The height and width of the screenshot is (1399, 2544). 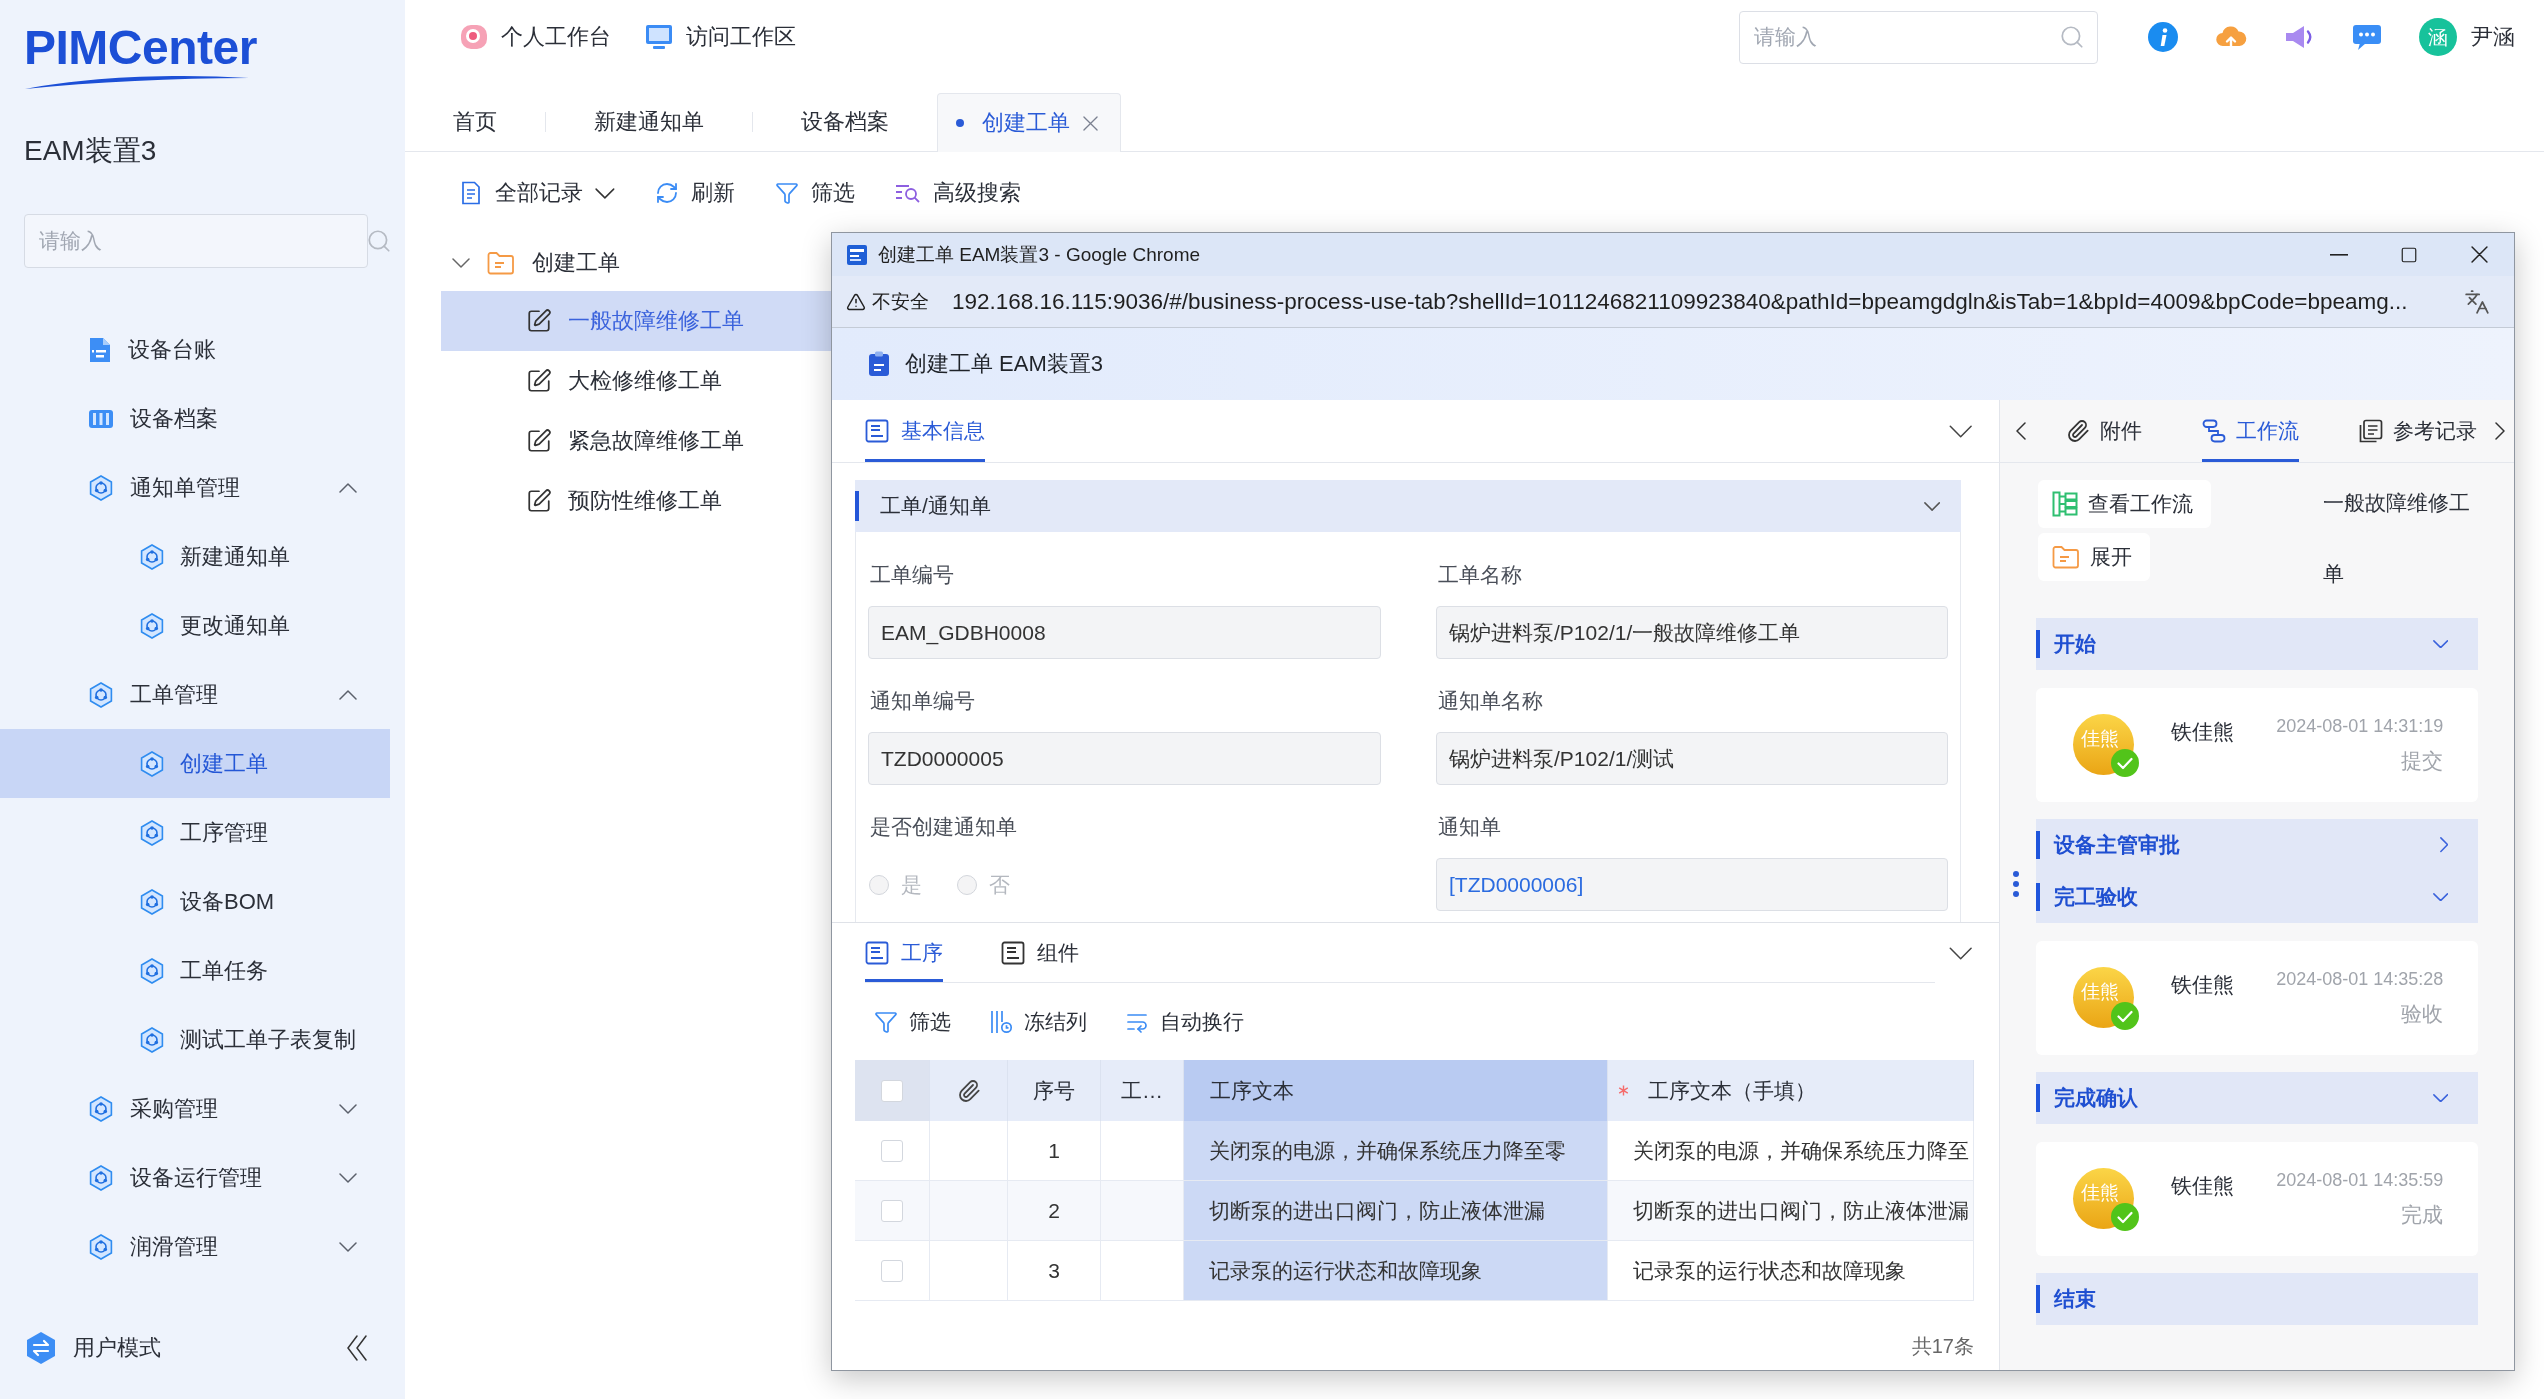 What do you see at coordinates (195, 487) in the screenshot?
I see `menu-item: 通知单管理` at bounding box center [195, 487].